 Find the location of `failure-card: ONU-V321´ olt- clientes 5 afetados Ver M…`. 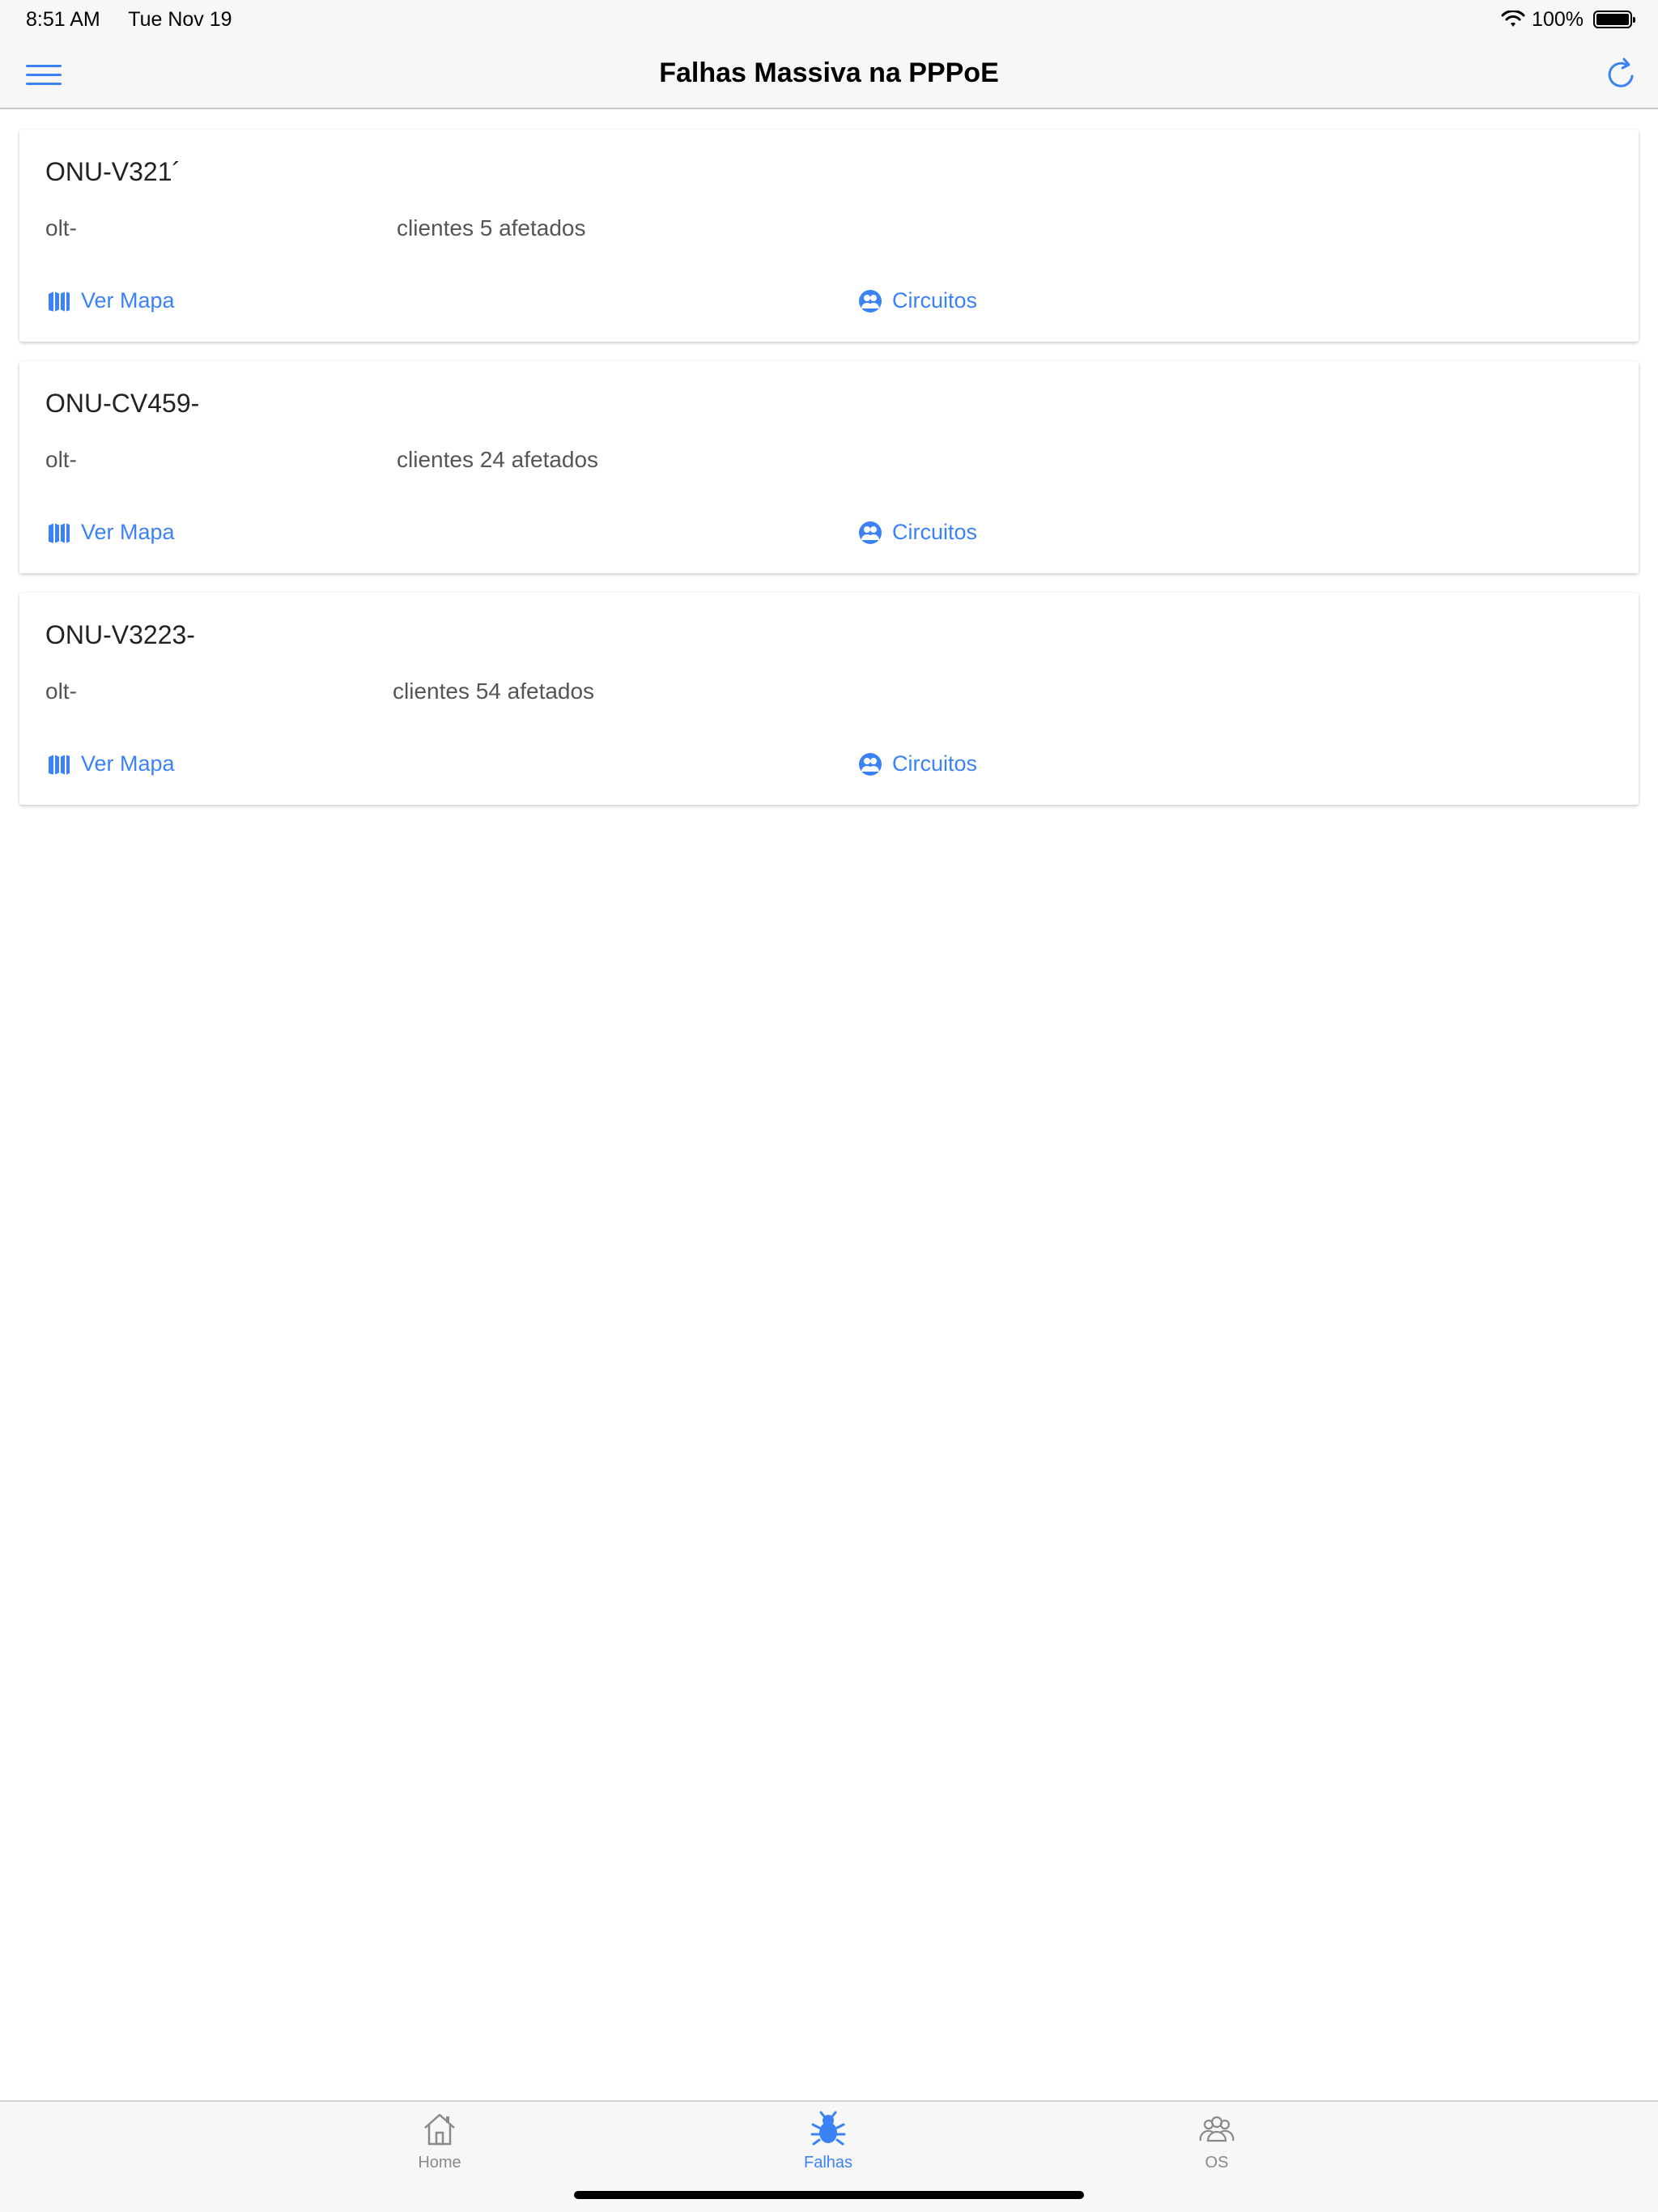

failure-card: ONU-V321´ olt- clientes 5 afetados Ver M… is located at coordinates (829, 236).